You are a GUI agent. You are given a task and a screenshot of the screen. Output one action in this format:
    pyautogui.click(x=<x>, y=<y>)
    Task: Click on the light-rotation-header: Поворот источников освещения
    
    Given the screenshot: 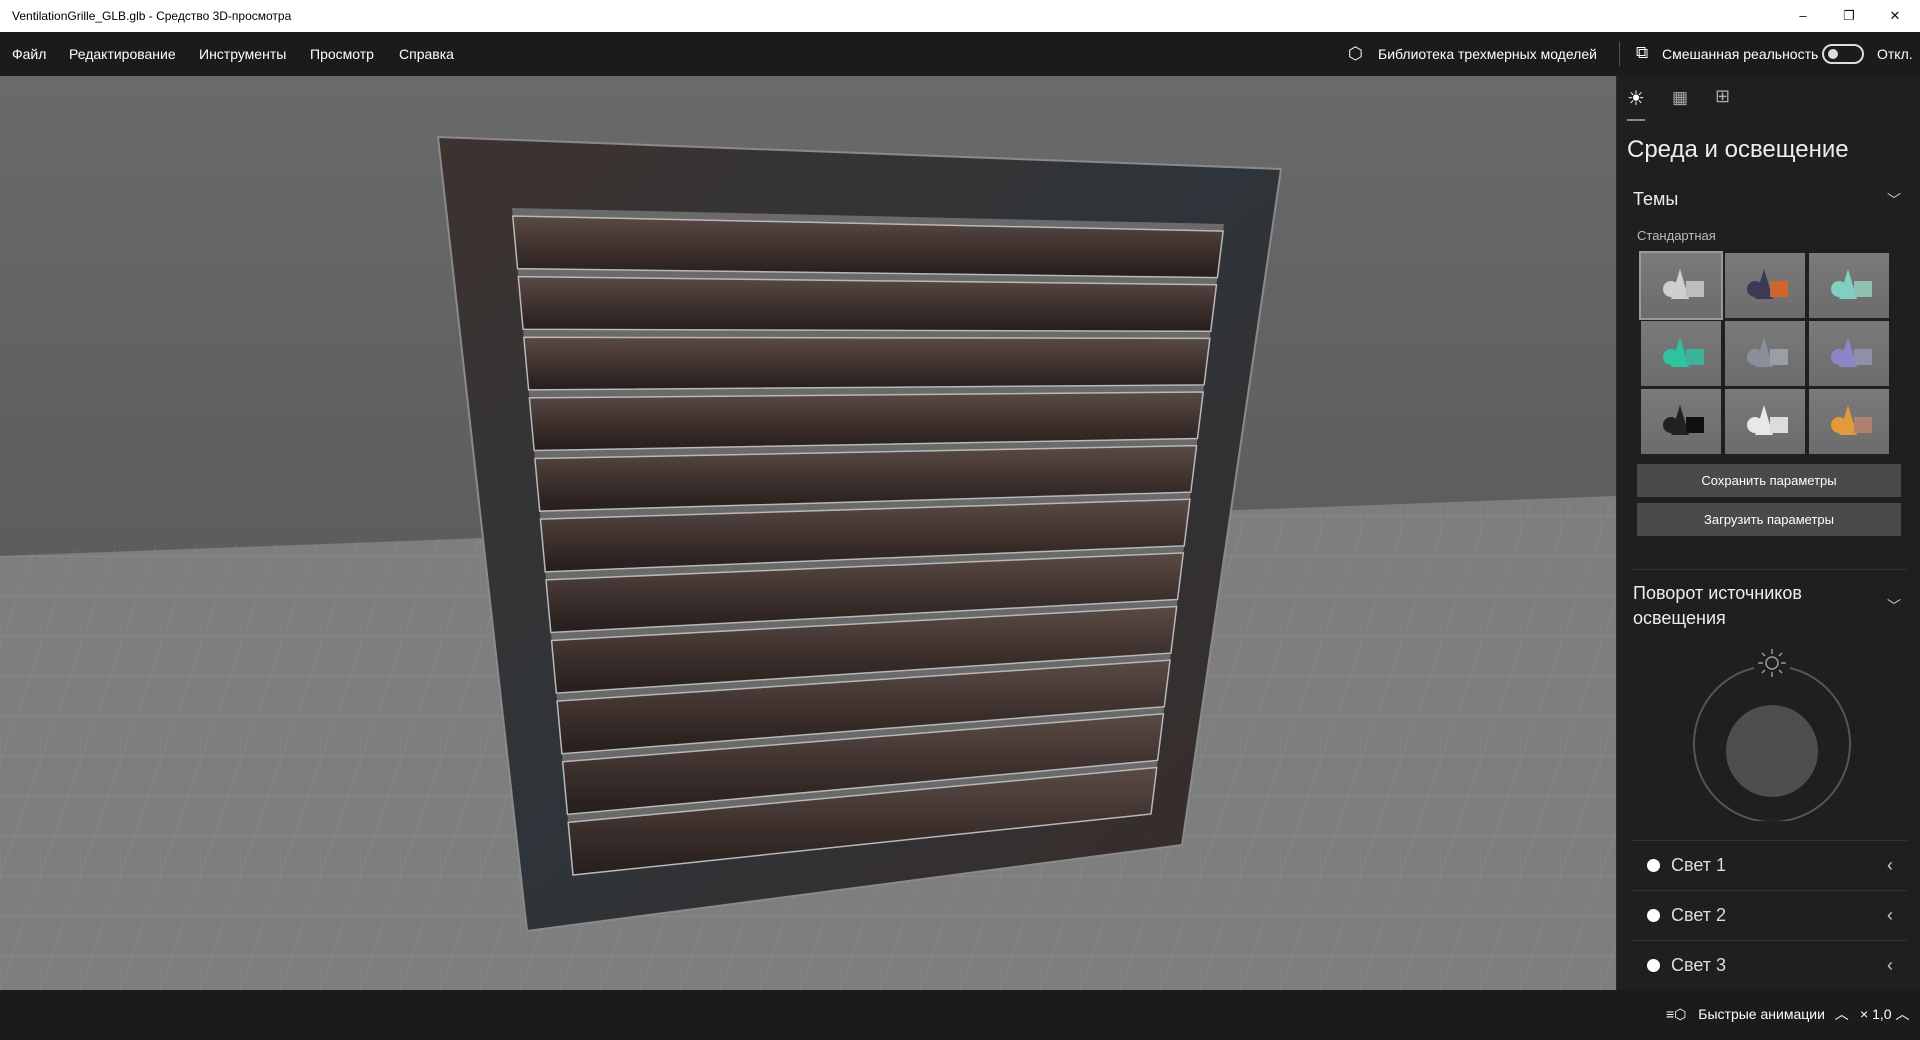 What is the action you would take?
    pyautogui.click(x=1748, y=606)
    